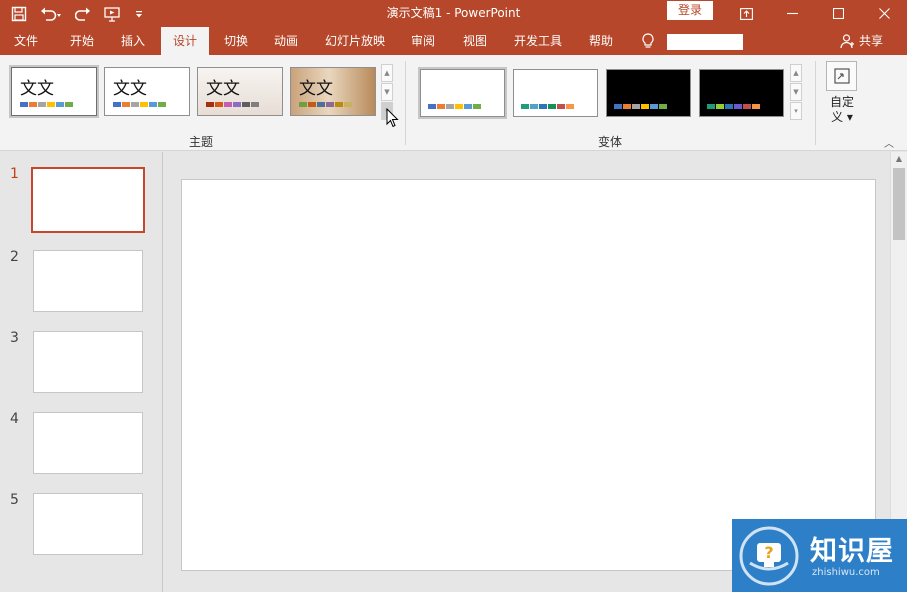 The height and width of the screenshot is (592, 907). What do you see at coordinates (889, 142) in the screenshot?
I see `collapse-ribbon-icon: ︿` at bounding box center [889, 142].